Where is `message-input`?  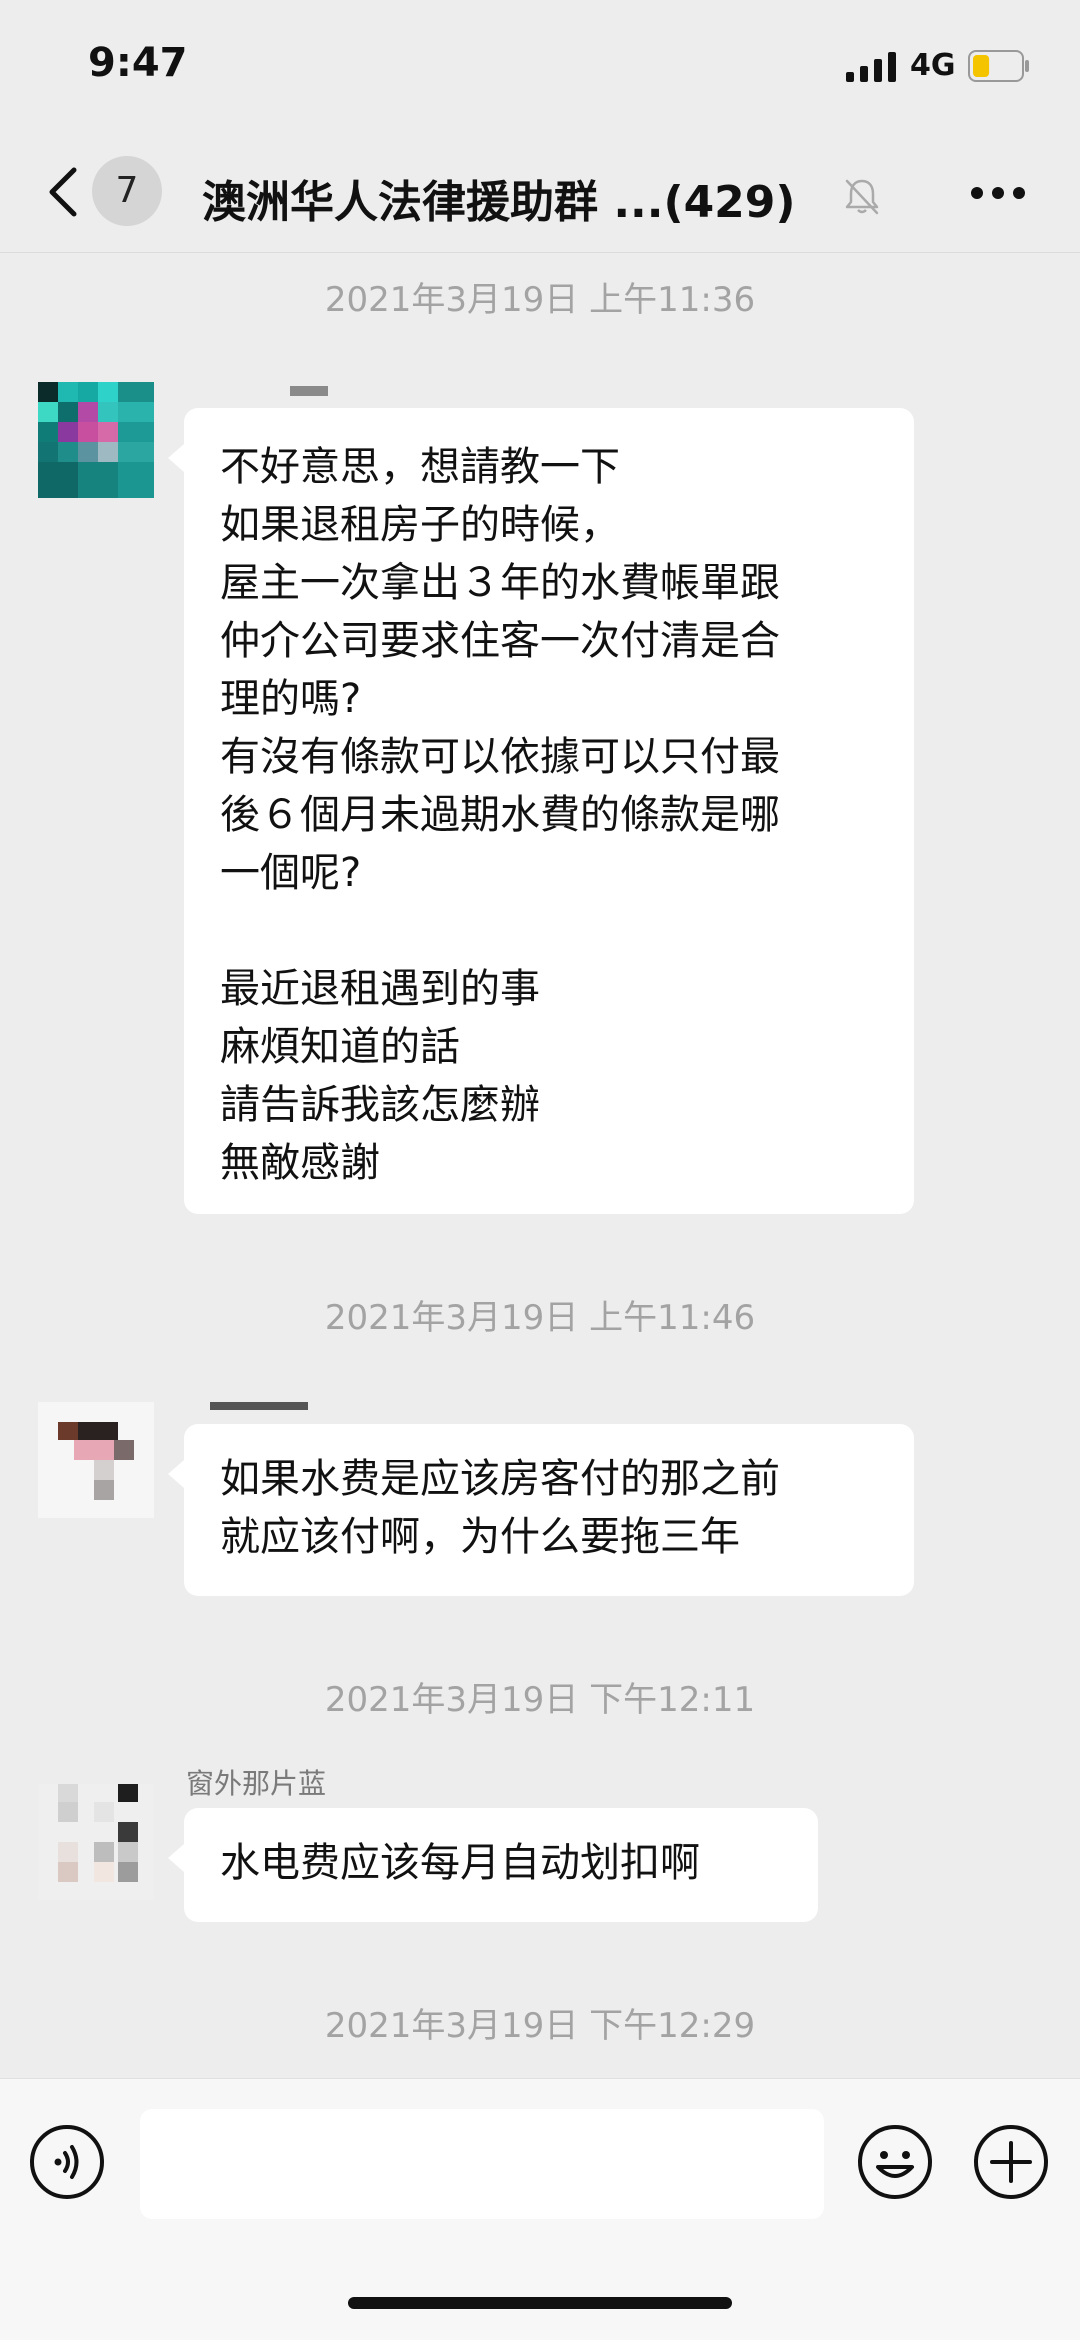
message-input is located at coordinates (482, 2164).